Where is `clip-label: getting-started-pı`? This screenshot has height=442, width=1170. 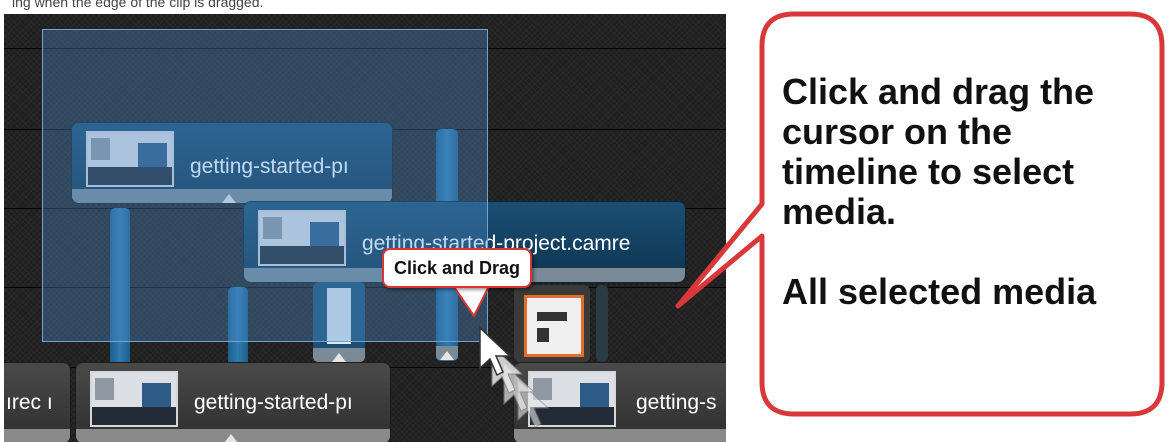 clip-label: getting-started-pı is located at coordinates (273, 402).